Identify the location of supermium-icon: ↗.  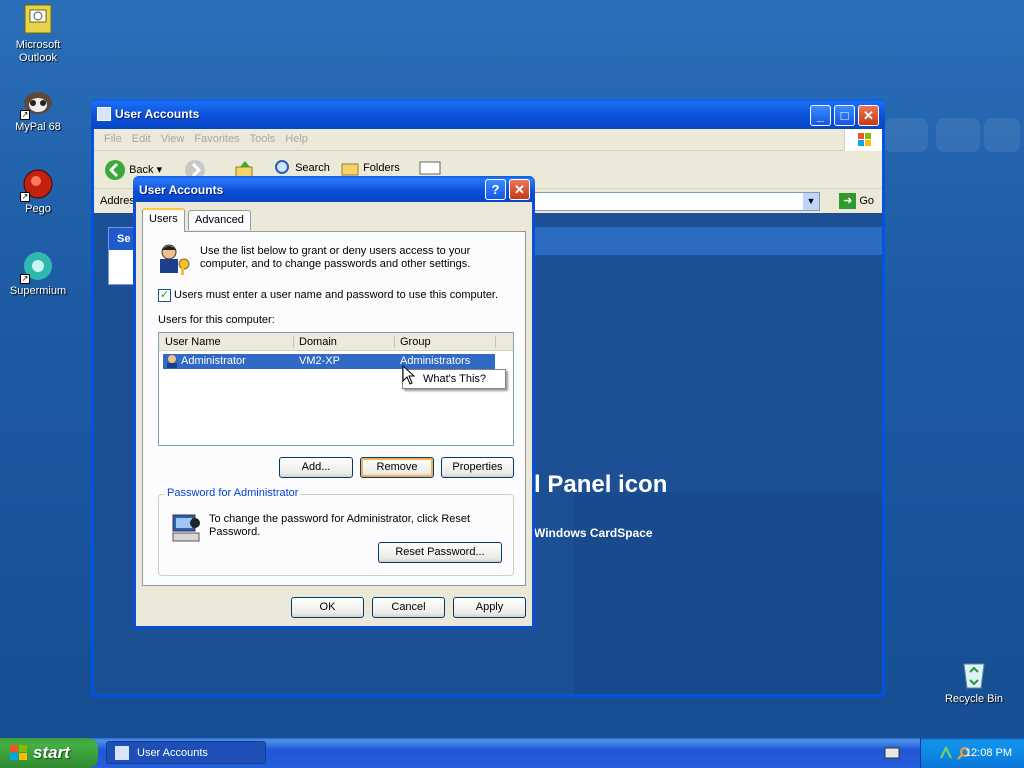
(37, 267).